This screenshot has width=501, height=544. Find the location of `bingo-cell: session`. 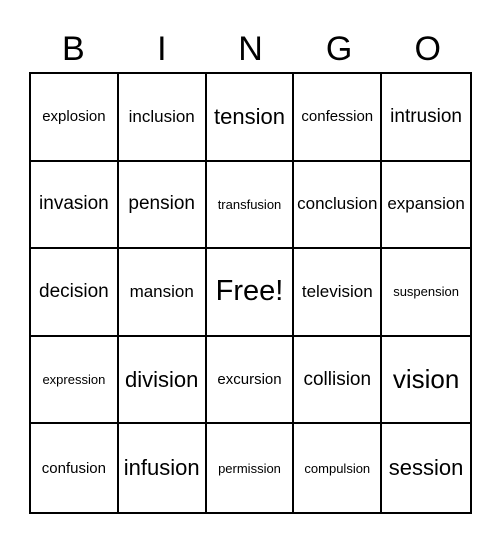

bingo-cell: session is located at coordinates (426, 468).